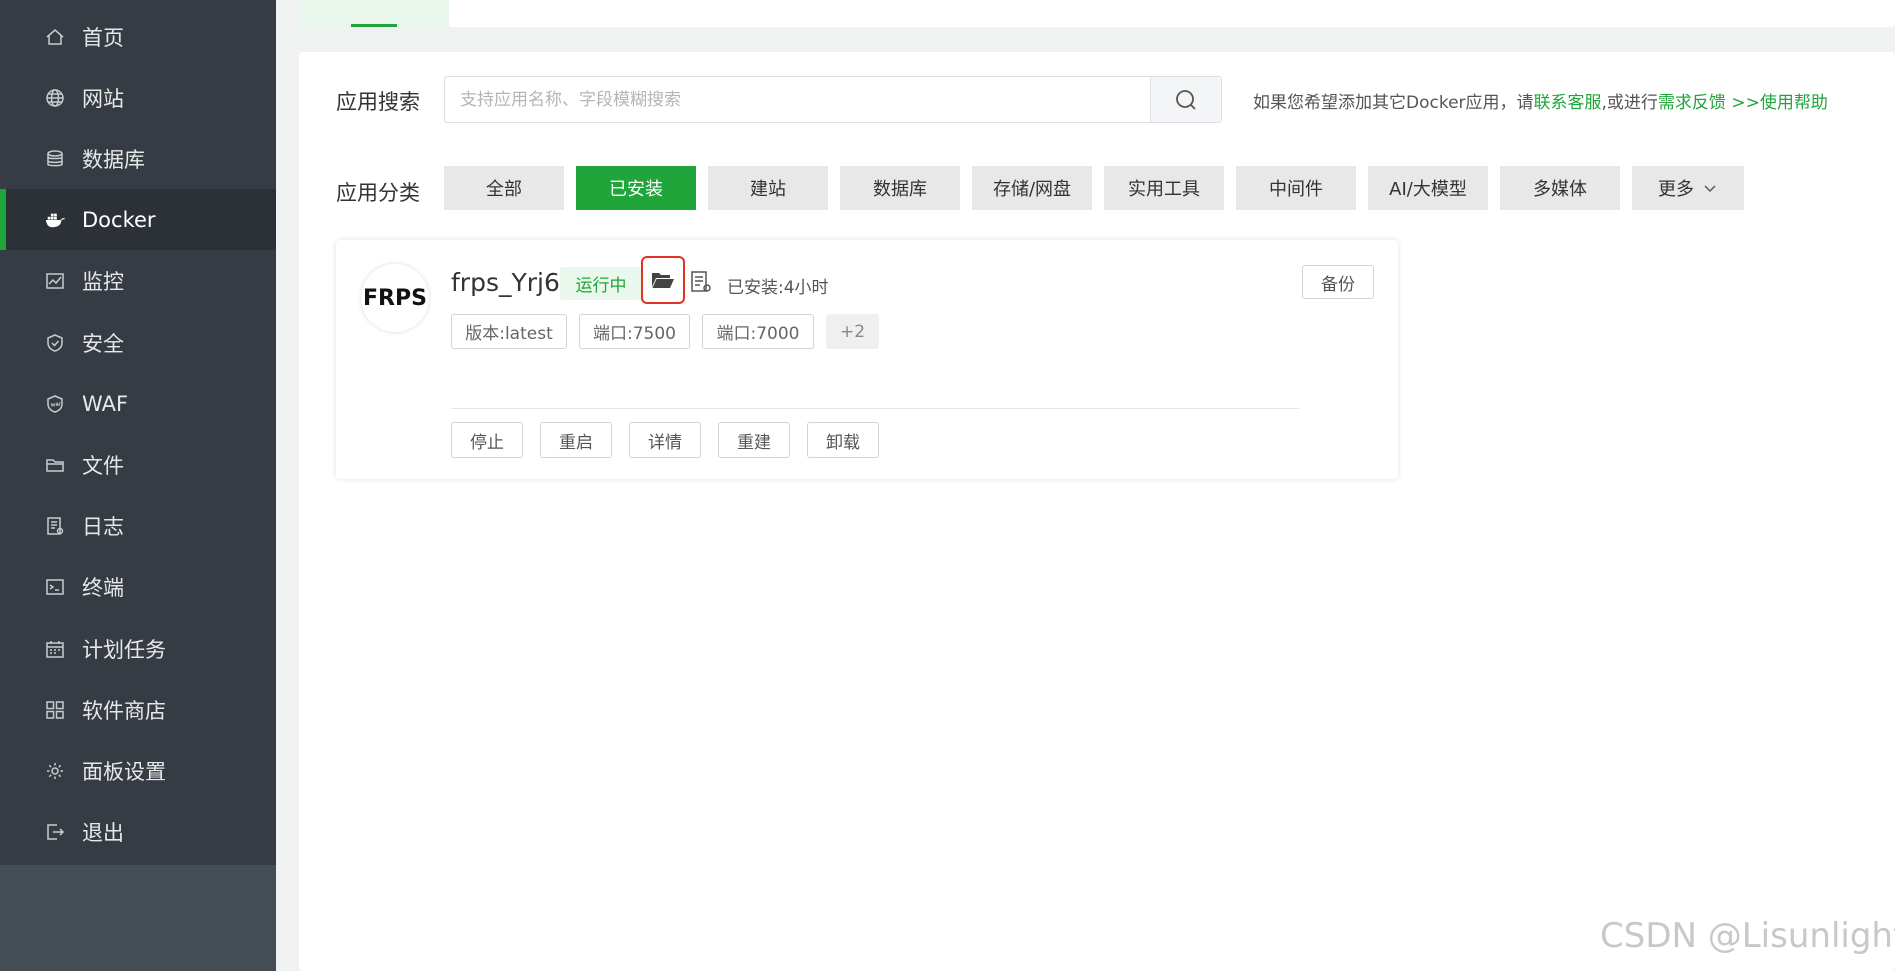 The height and width of the screenshot is (971, 1895). What do you see at coordinates (113, 159) in the screenshot?
I see `sidebar-item-label: 数据库` at bounding box center [113, 159].